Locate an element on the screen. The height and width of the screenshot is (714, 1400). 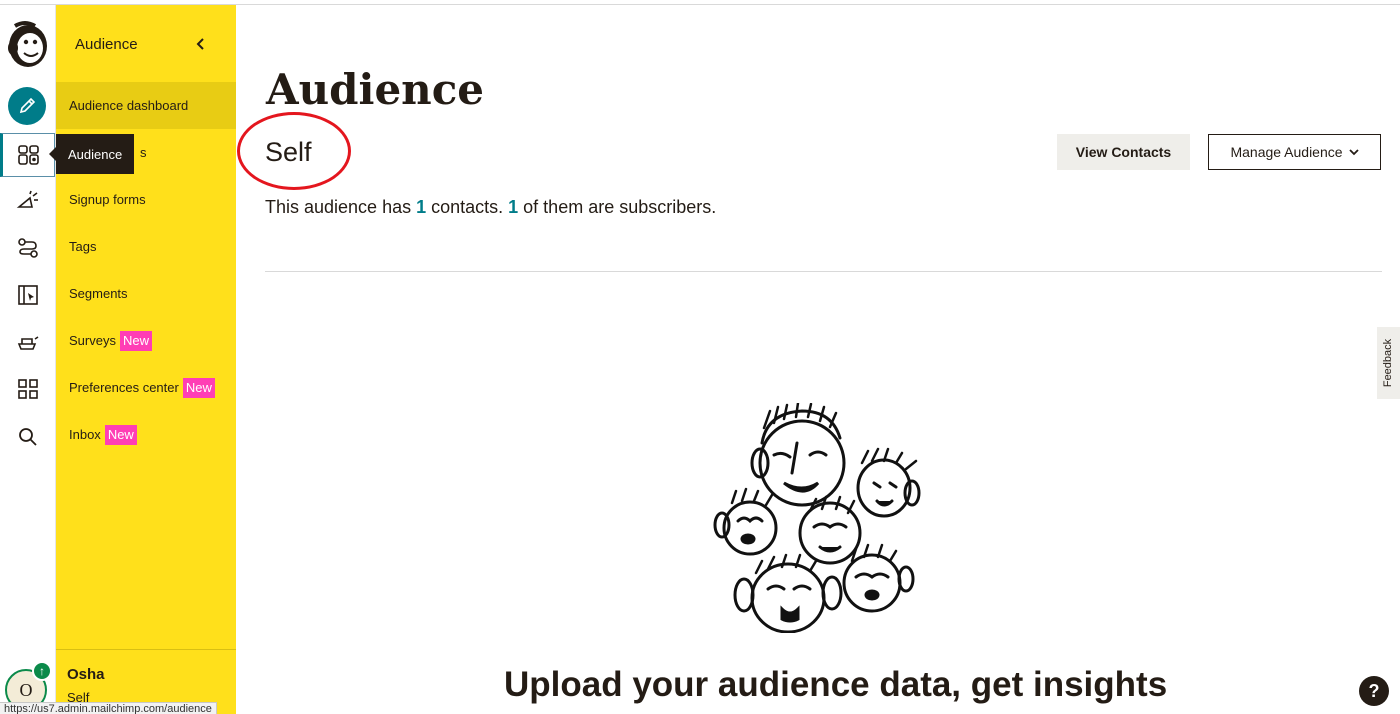
website-icon is located at coordinates (27, 295).